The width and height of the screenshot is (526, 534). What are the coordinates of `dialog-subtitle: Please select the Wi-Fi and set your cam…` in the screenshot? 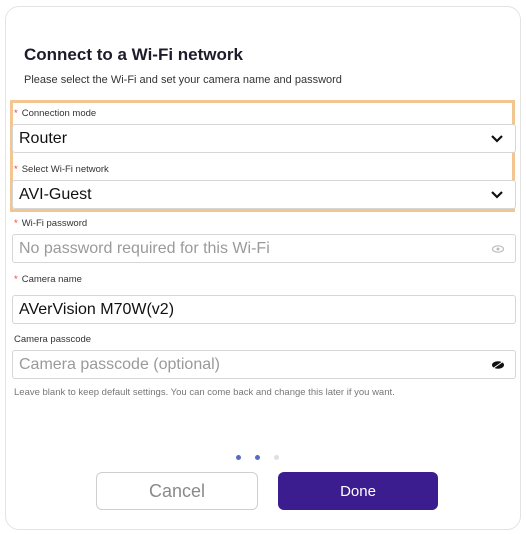 It's located at (183, 80).